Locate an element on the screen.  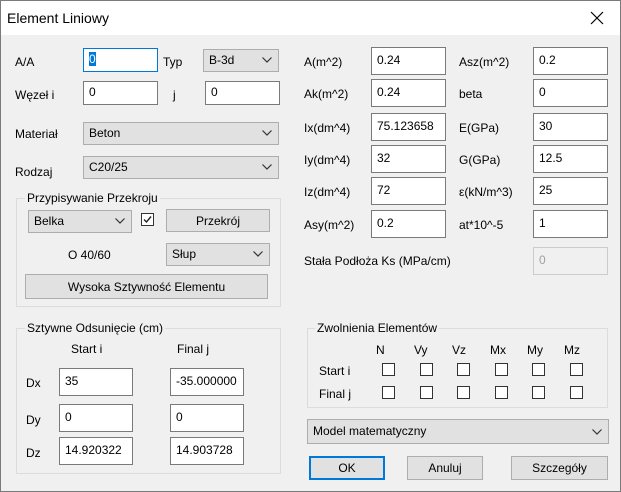
prop-iy-input: 32 is located at coordinates (408, 159).